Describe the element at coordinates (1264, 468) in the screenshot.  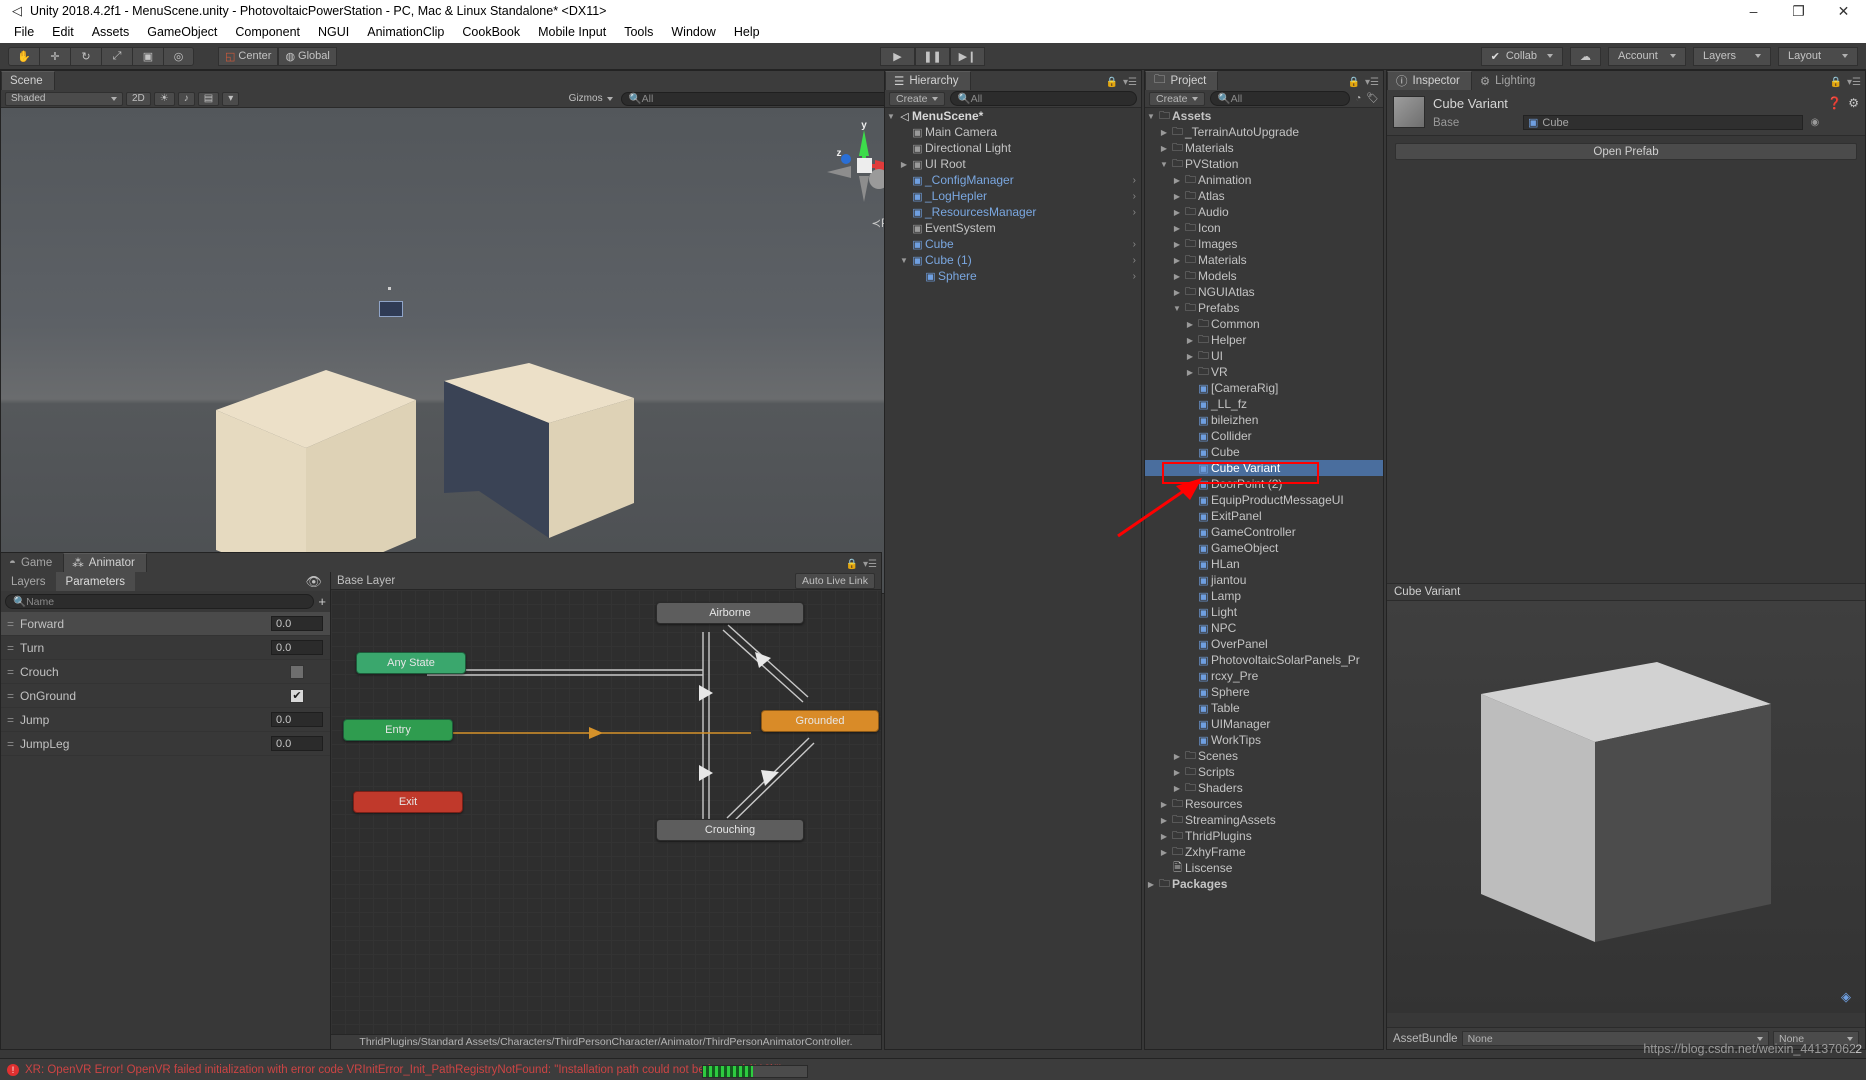
I see `tree-row-selected: ▣ Cube Variant` at that location.